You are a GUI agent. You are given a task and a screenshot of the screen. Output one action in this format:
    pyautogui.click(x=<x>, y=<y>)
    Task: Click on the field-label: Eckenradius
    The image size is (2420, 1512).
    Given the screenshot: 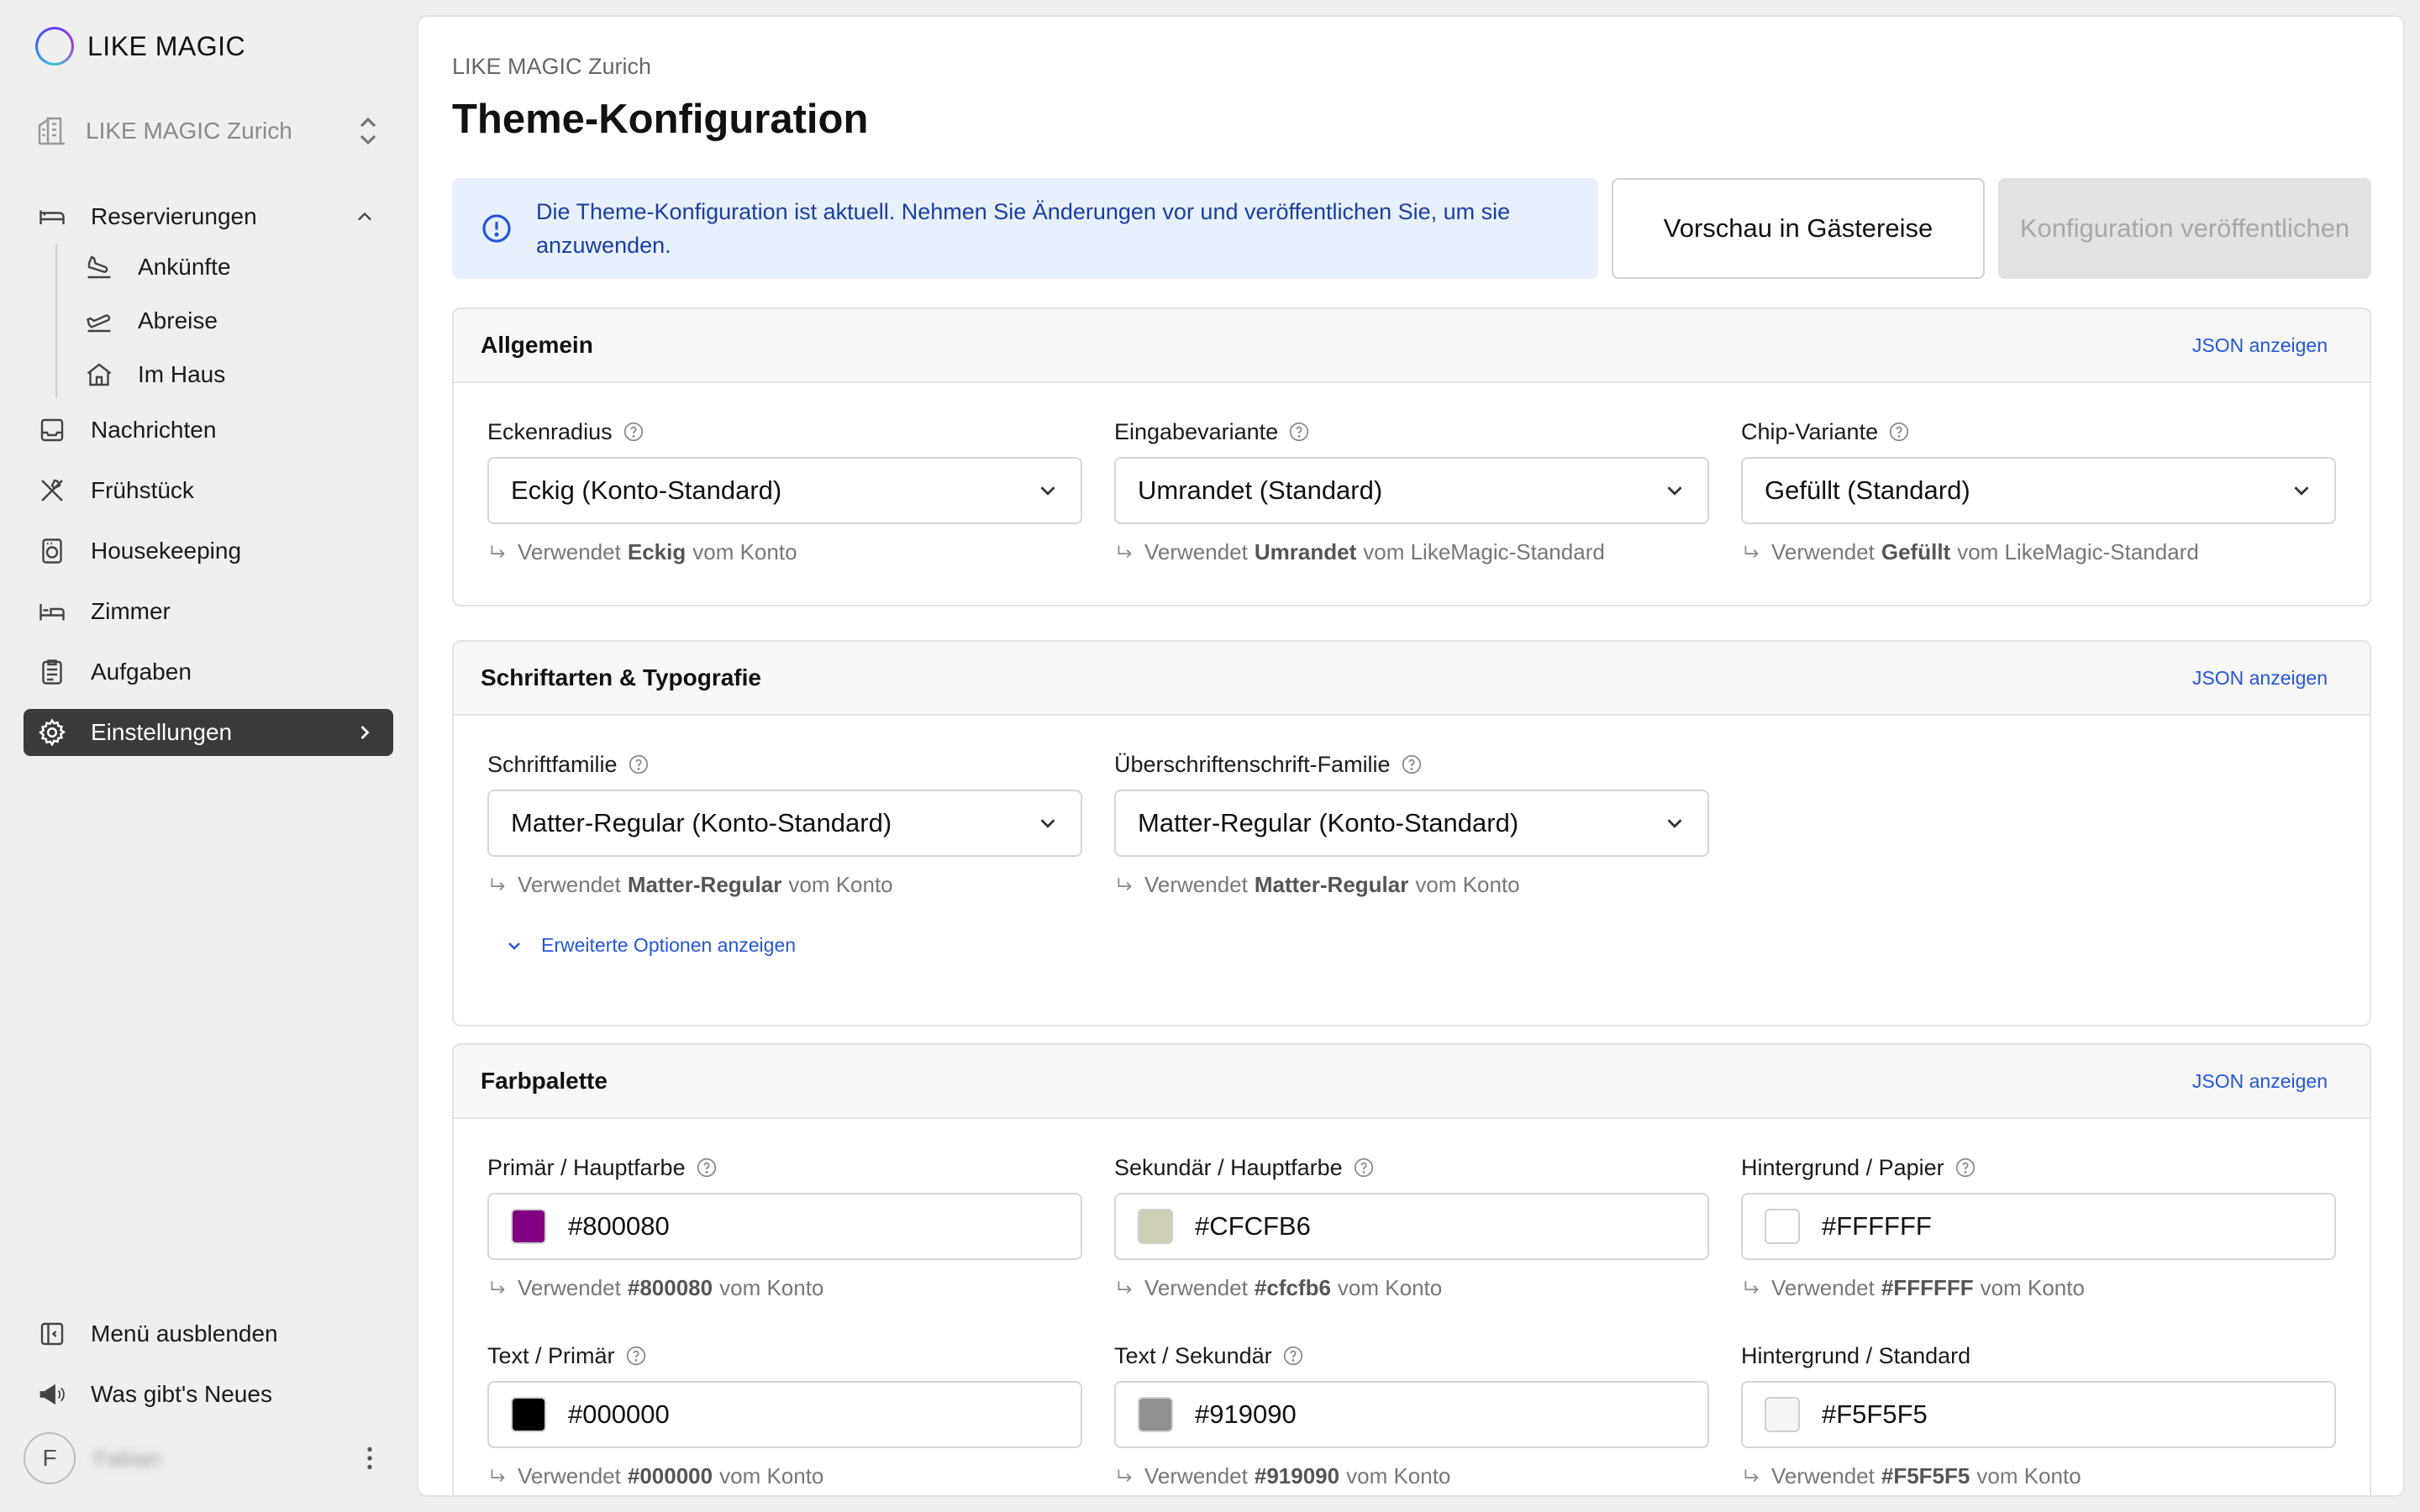 What is the action you would take?
    pyautogui.click(x=550, y=431)
    